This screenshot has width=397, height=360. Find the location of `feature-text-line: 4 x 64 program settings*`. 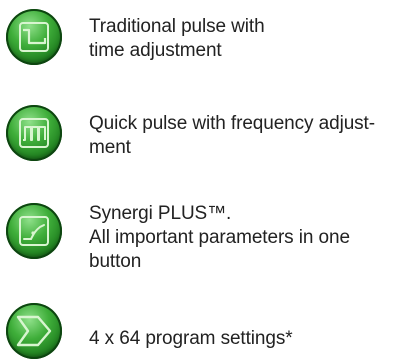

feature-text-line: 4 x 64 program settings* is located at coordinates (191, 338).